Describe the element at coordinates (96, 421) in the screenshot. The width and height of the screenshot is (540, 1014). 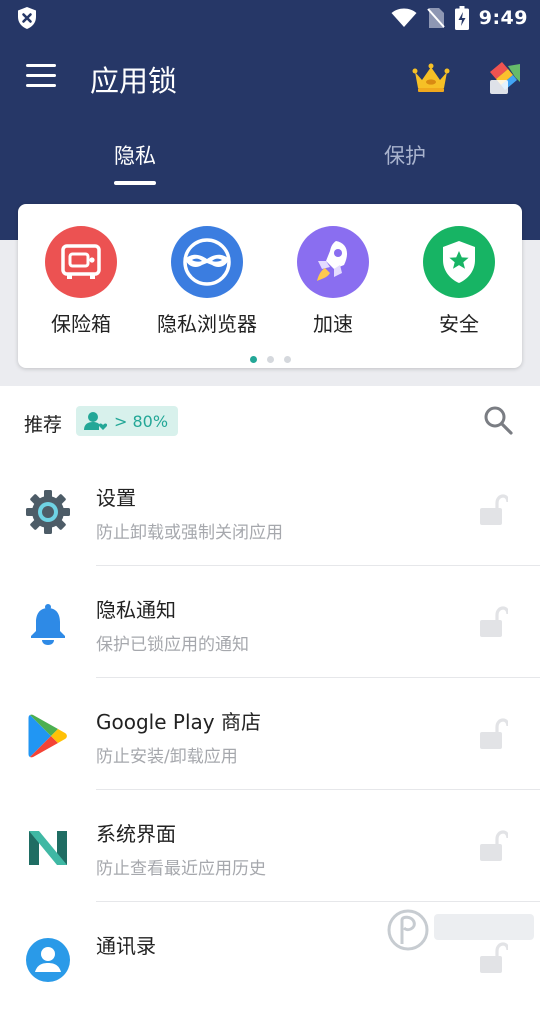
I see `user-heart-icon` at that location.